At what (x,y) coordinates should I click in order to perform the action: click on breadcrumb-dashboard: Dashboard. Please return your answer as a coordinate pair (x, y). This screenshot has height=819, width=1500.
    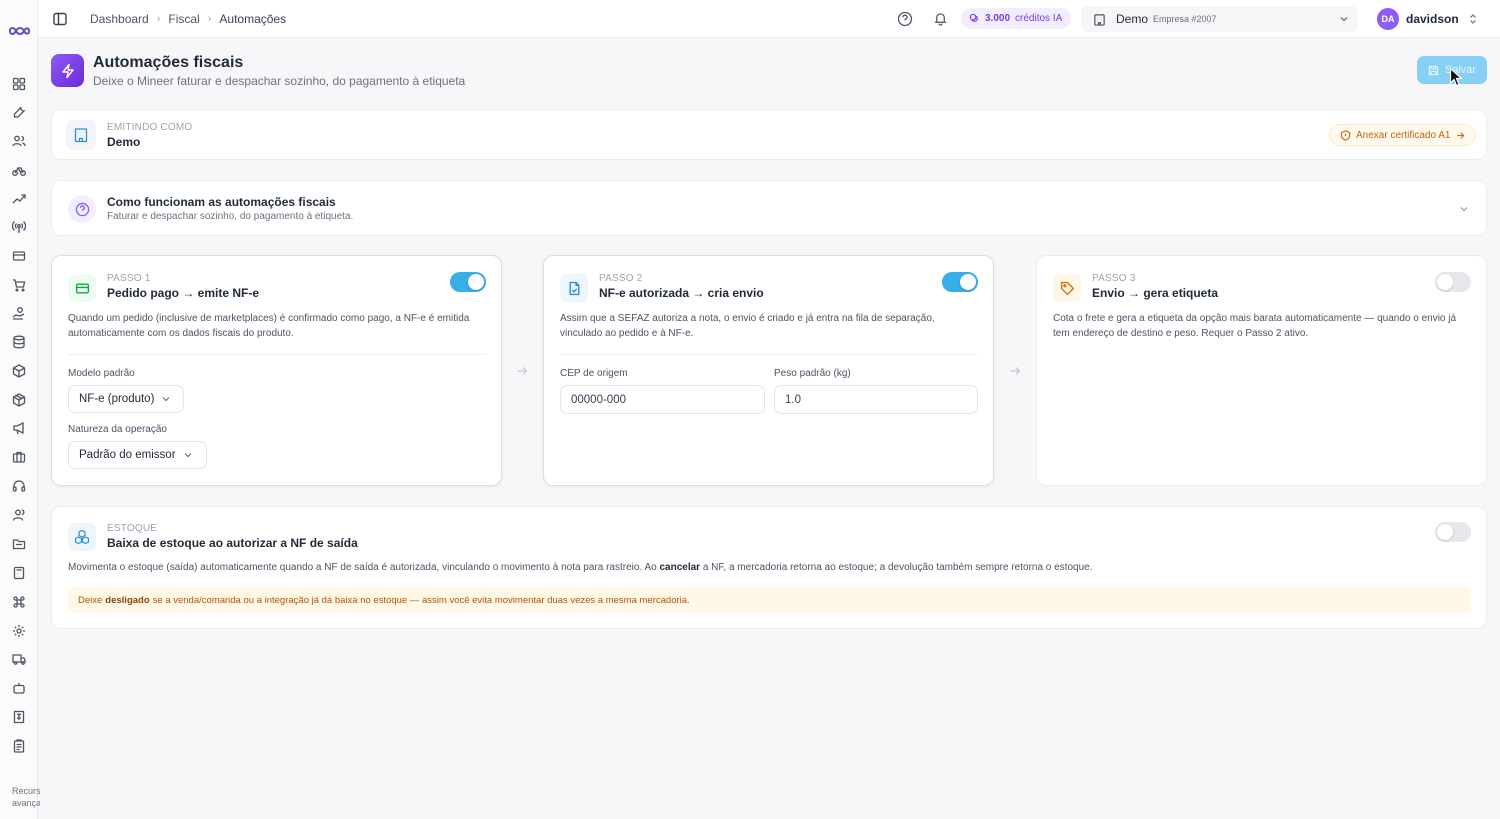
    Looking at the image, I should click on (119, 19).